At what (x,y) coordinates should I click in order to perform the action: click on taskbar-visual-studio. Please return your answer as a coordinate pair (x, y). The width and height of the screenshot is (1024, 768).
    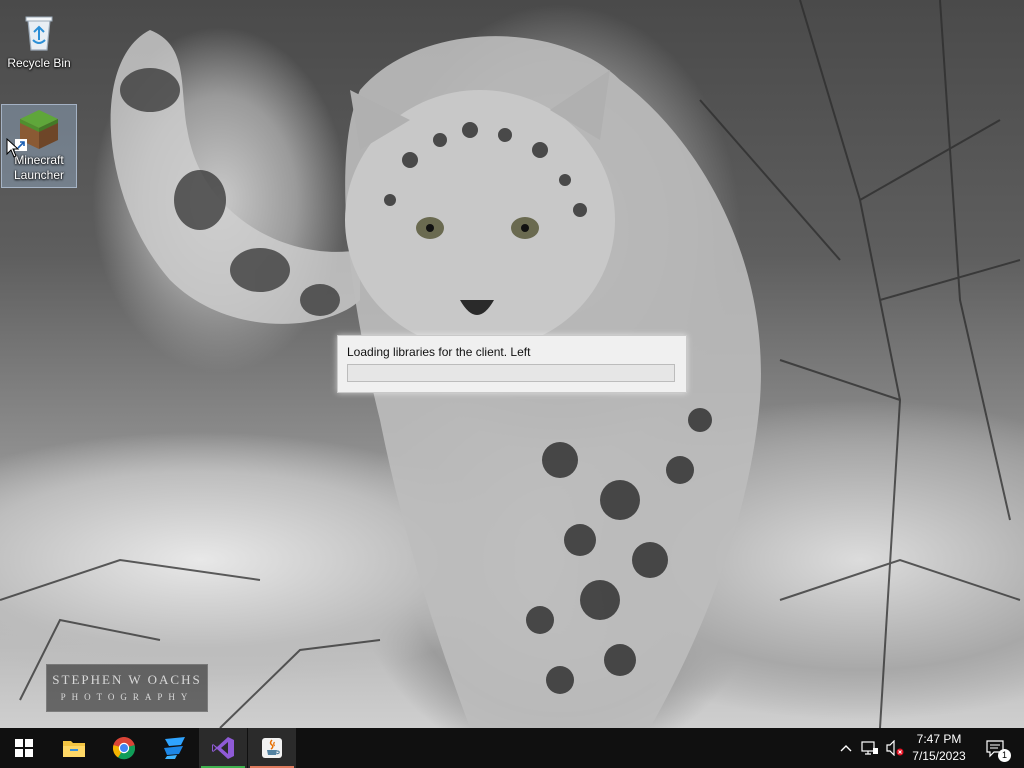
    Looking at the image, I should click on (223, 748).